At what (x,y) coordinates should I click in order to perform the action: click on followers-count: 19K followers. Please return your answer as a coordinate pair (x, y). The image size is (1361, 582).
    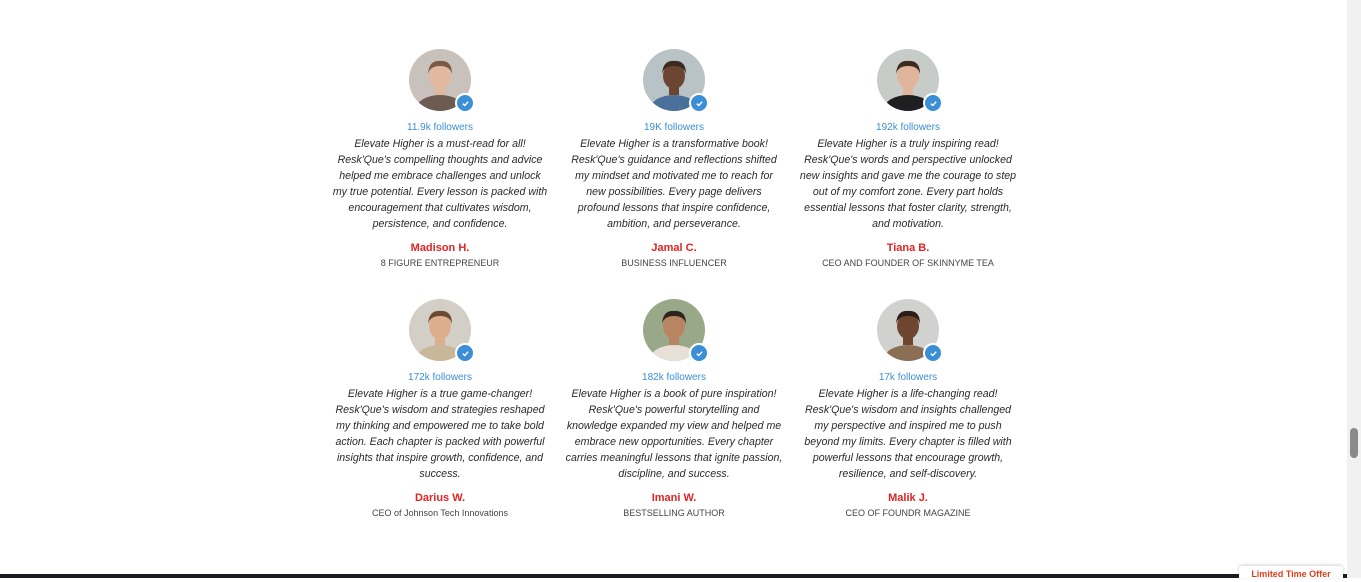
    Looking at the image, I should click on (674, 127).